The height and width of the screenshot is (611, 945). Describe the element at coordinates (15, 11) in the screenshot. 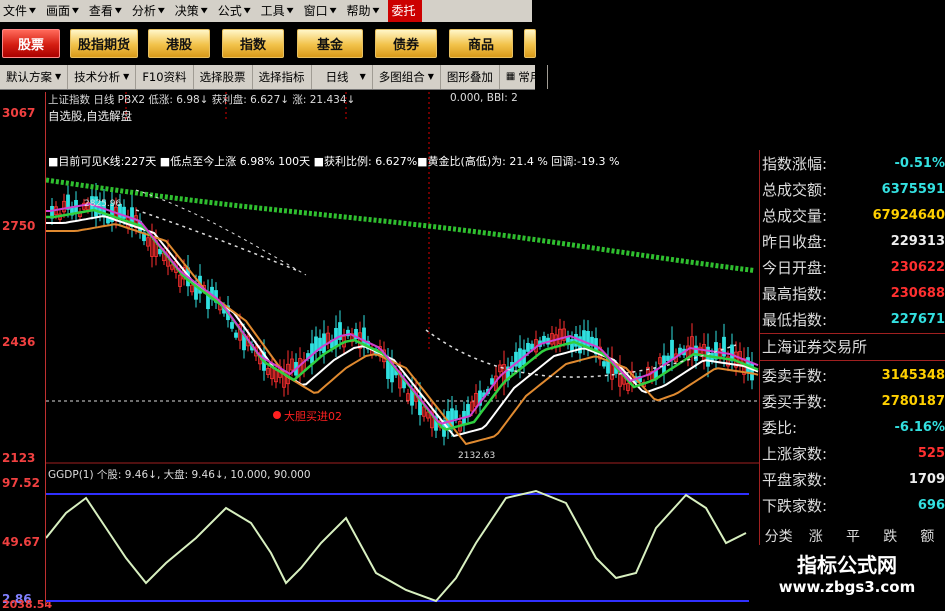

I see `menu-label: 文件` at that location.